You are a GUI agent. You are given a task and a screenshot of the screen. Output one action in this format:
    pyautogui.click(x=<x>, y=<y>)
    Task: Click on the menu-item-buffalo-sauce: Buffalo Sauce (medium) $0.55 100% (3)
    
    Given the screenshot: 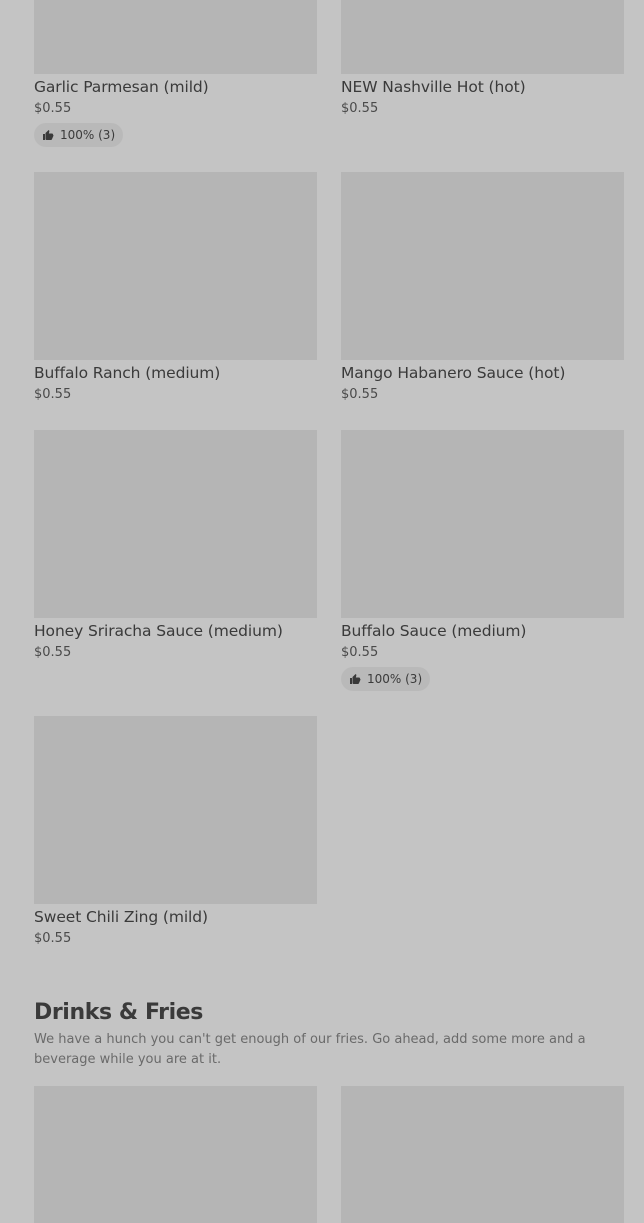 What is the action you would take?
    pyautogui.click(x=482, y=560)
    